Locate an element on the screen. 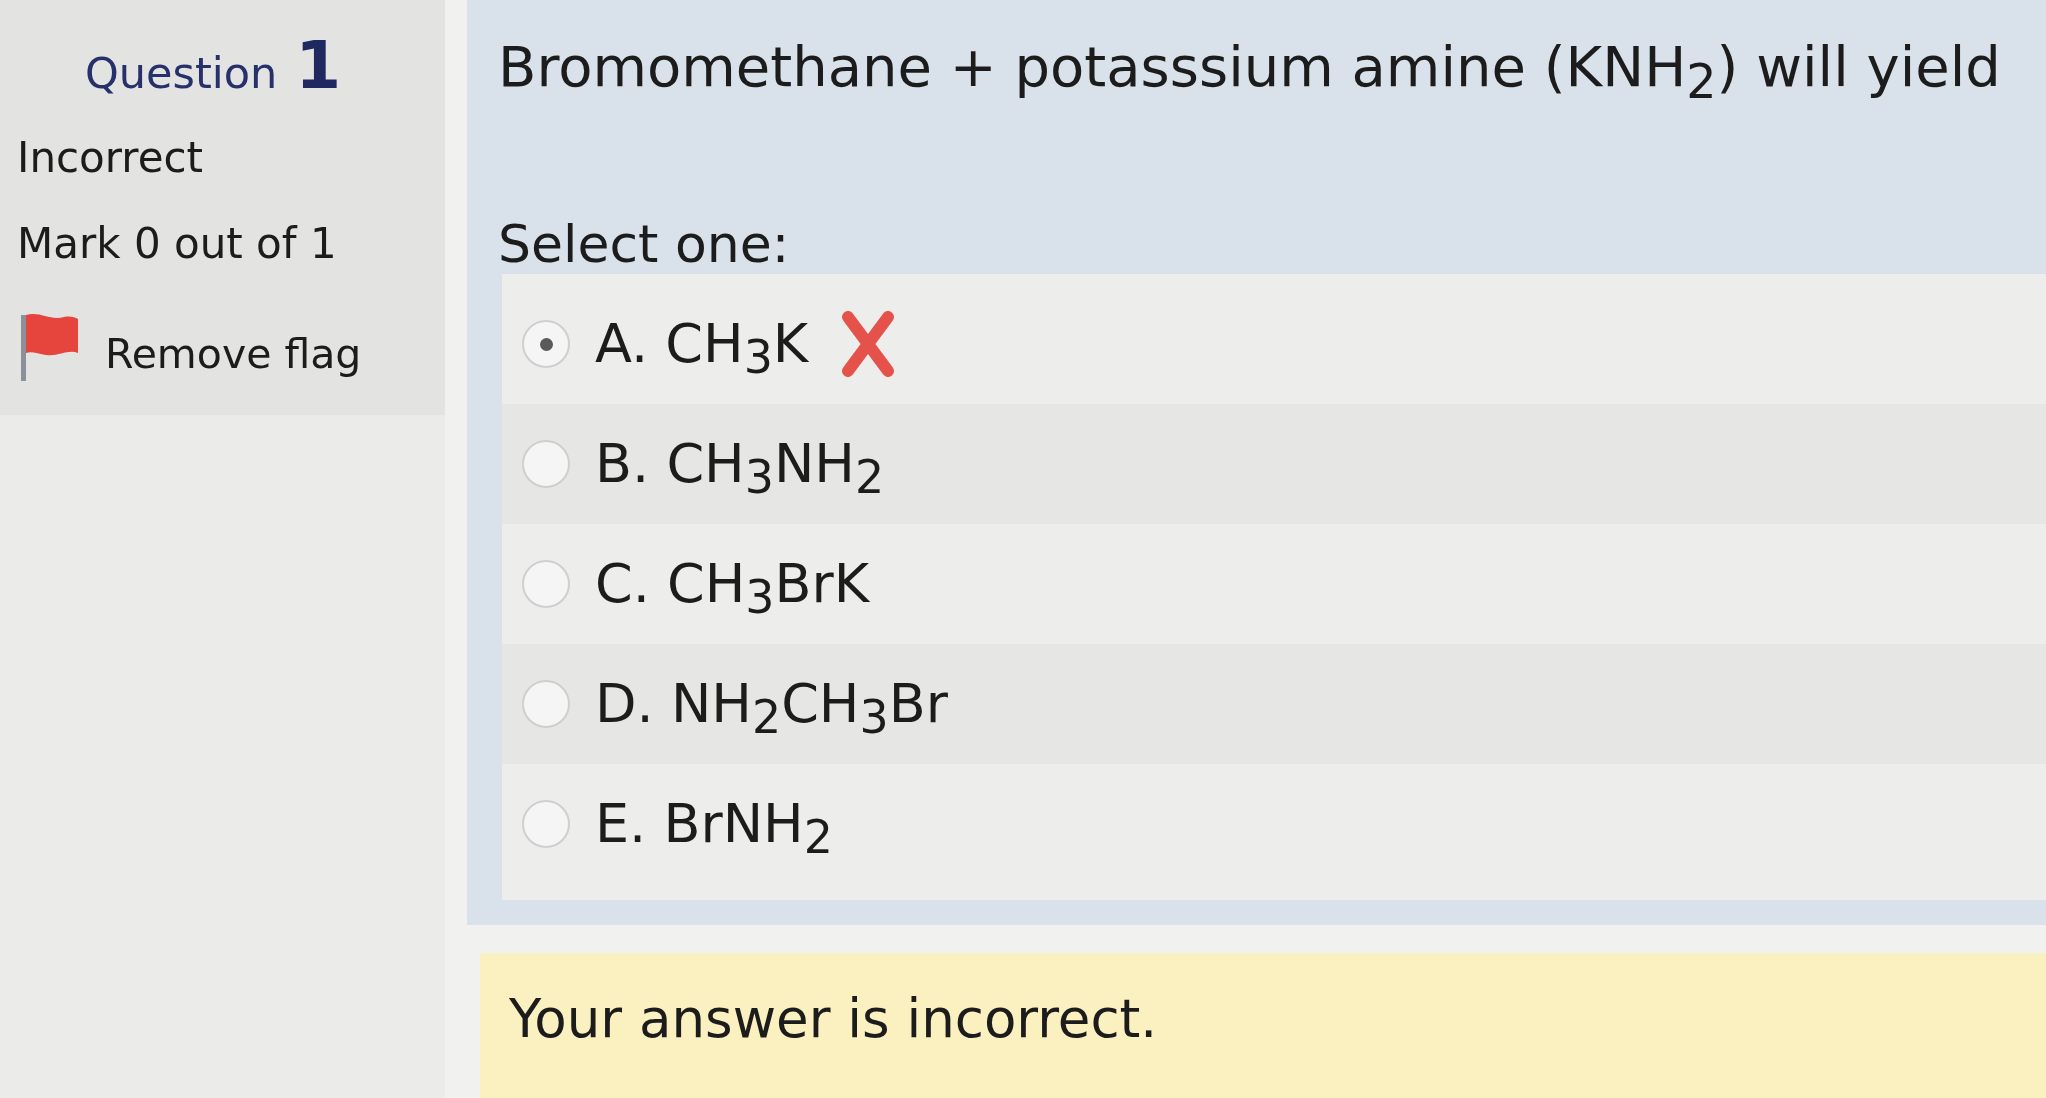 Image resolution: width=2046 pixels, height=1098 pixels. remove-flag-button: Remove flag is located at coordinates (191, 347).